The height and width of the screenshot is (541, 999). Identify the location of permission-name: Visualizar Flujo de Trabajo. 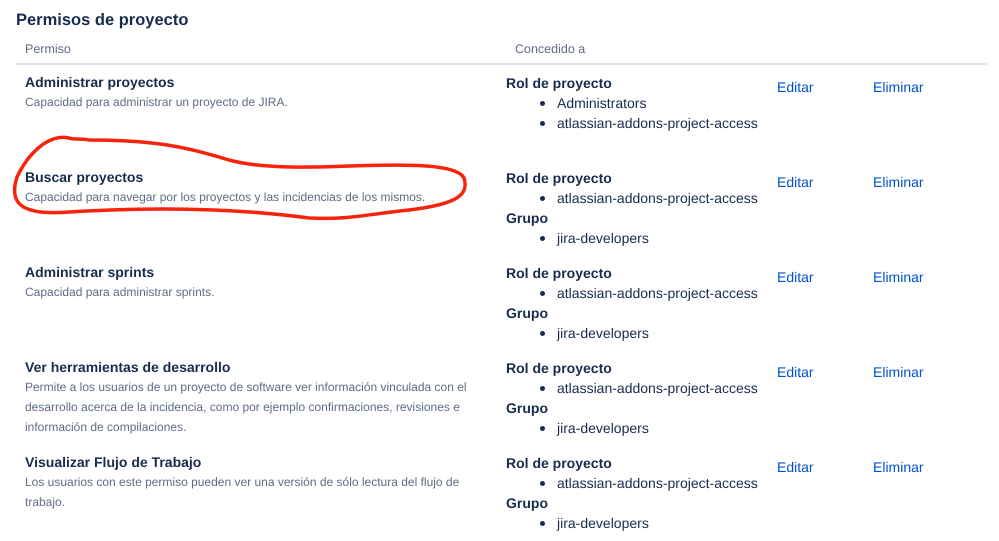
(113, 462).